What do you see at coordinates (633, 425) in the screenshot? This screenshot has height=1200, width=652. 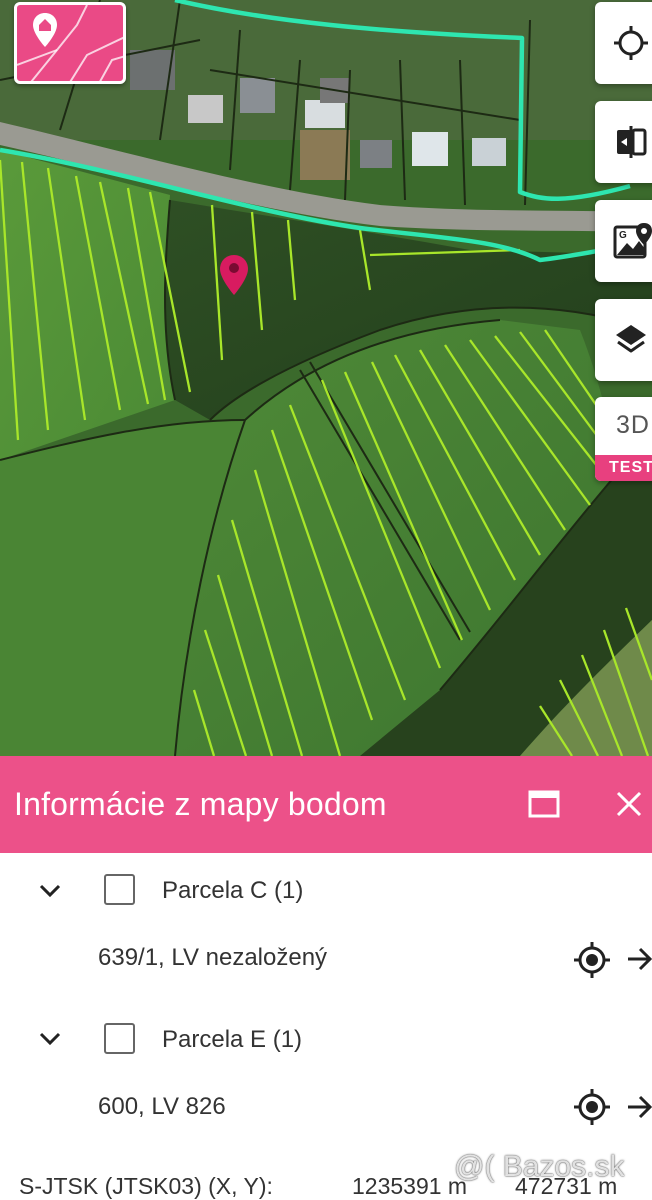 I see `3d-label: 3D` at bounding box center [633, 425].